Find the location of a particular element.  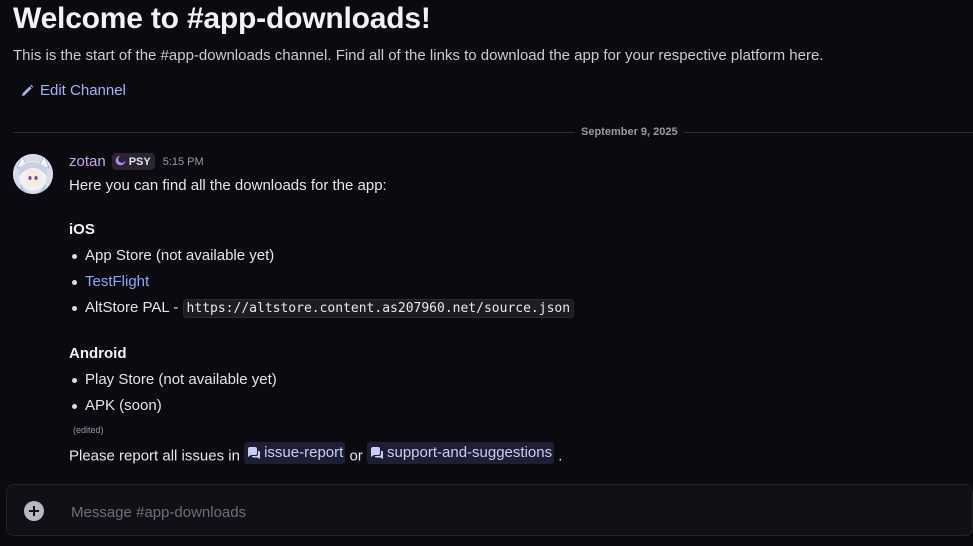

pencil-icon is located at coordinates (27, 91).